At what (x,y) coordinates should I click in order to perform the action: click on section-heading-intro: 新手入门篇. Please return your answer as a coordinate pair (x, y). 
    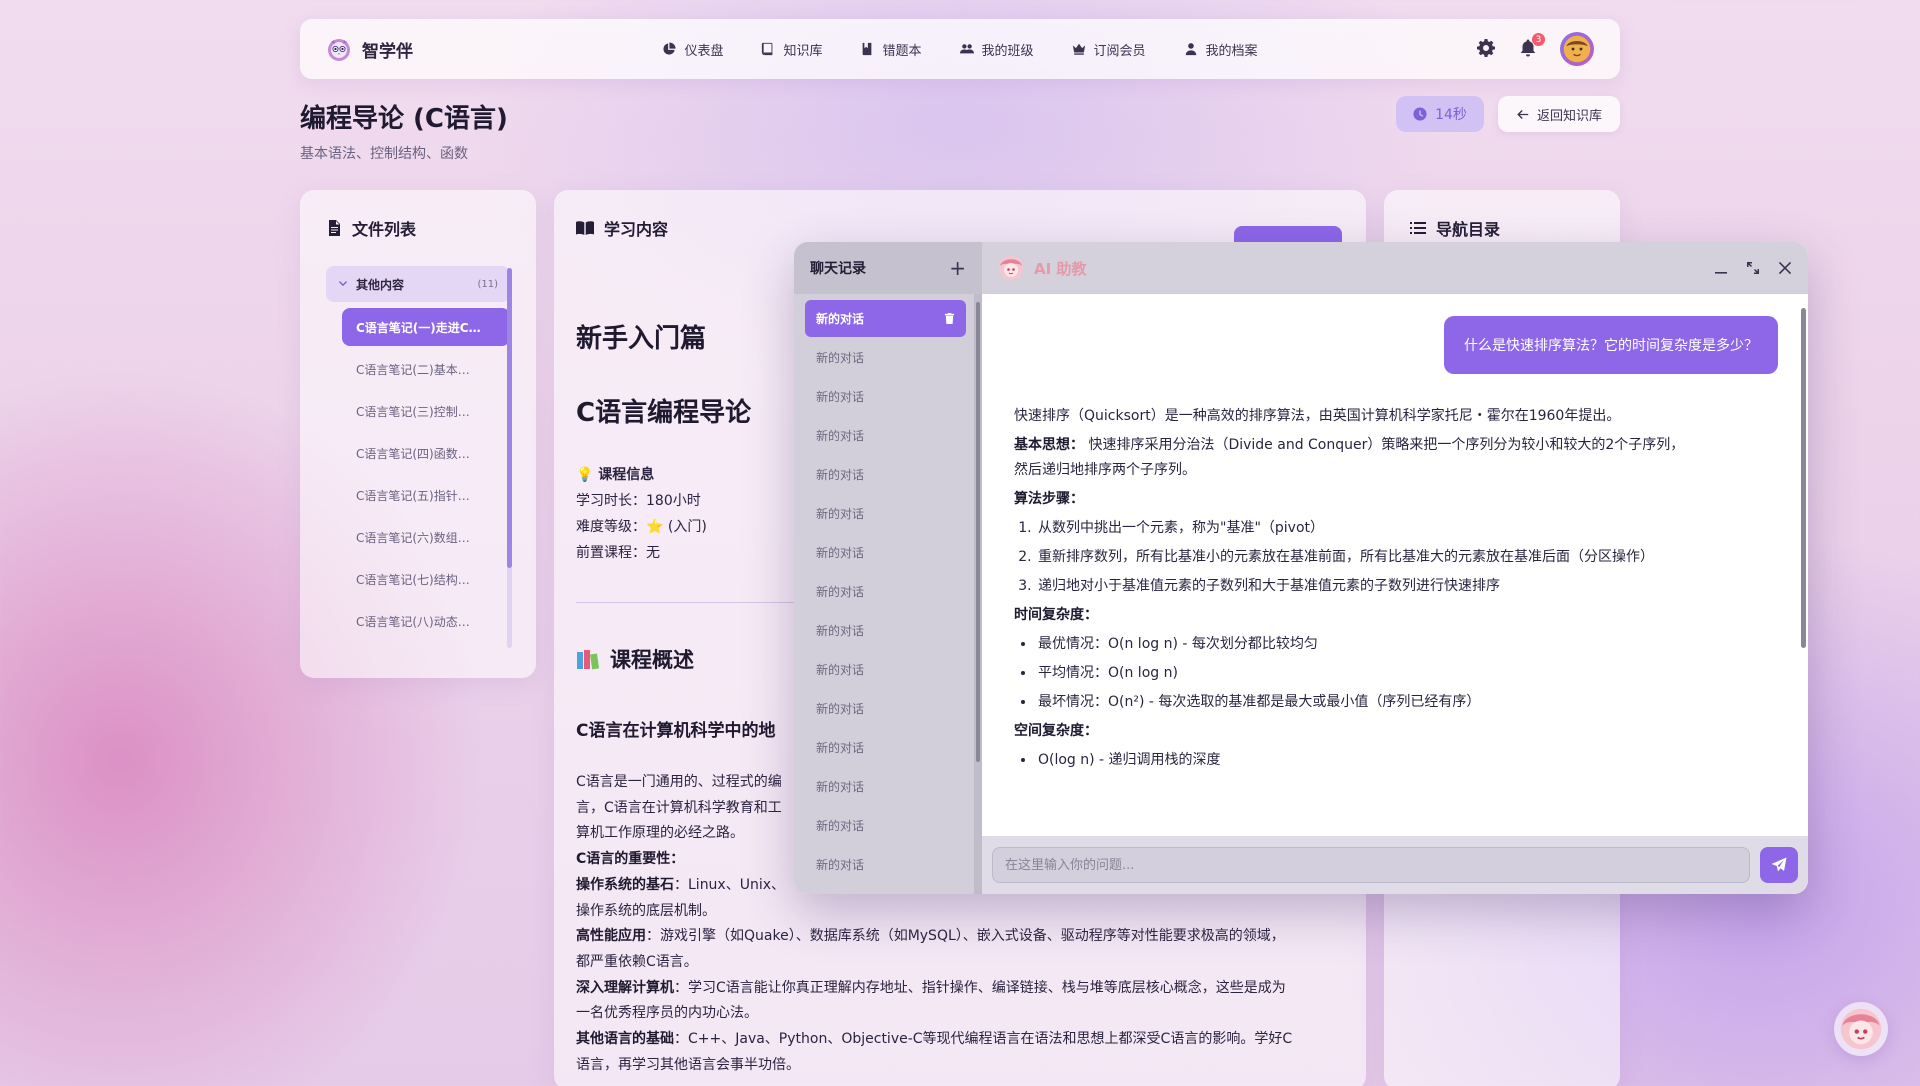
    Looking at the image, I should click on (641, 339).